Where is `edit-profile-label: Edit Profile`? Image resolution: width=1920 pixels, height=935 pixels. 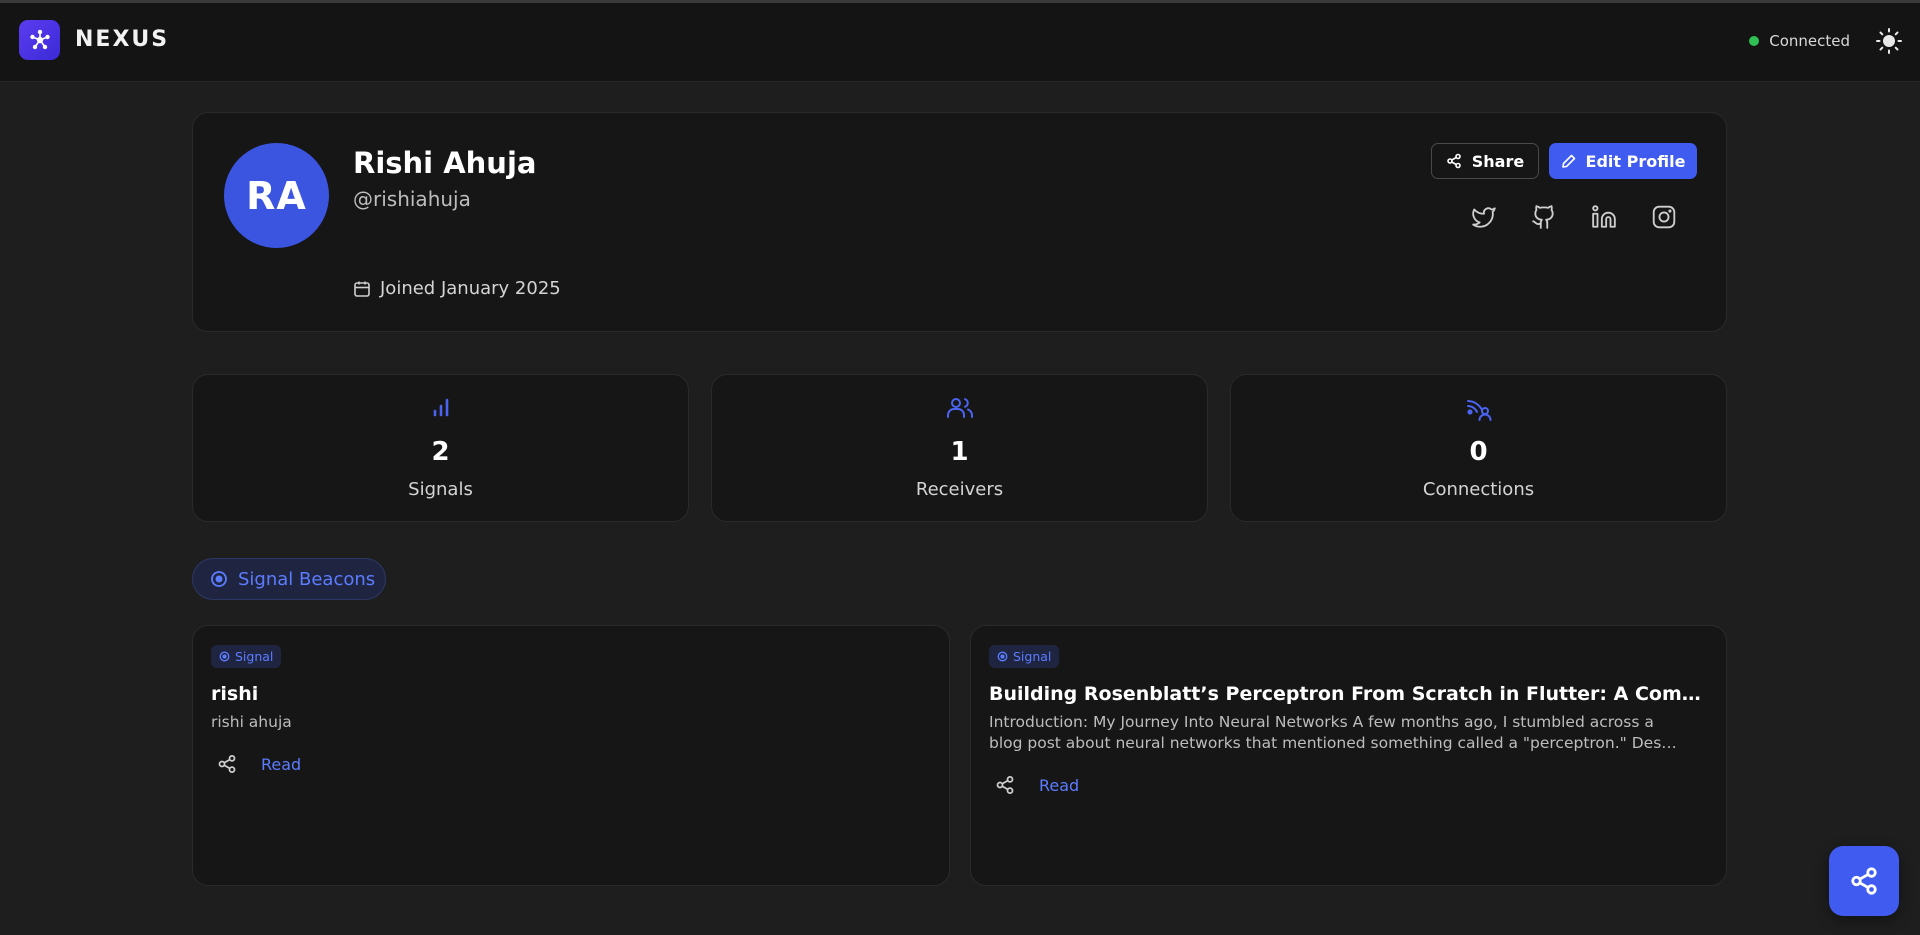 edit-profile-label: Edit Profile is located at coordinates (1635, 161).